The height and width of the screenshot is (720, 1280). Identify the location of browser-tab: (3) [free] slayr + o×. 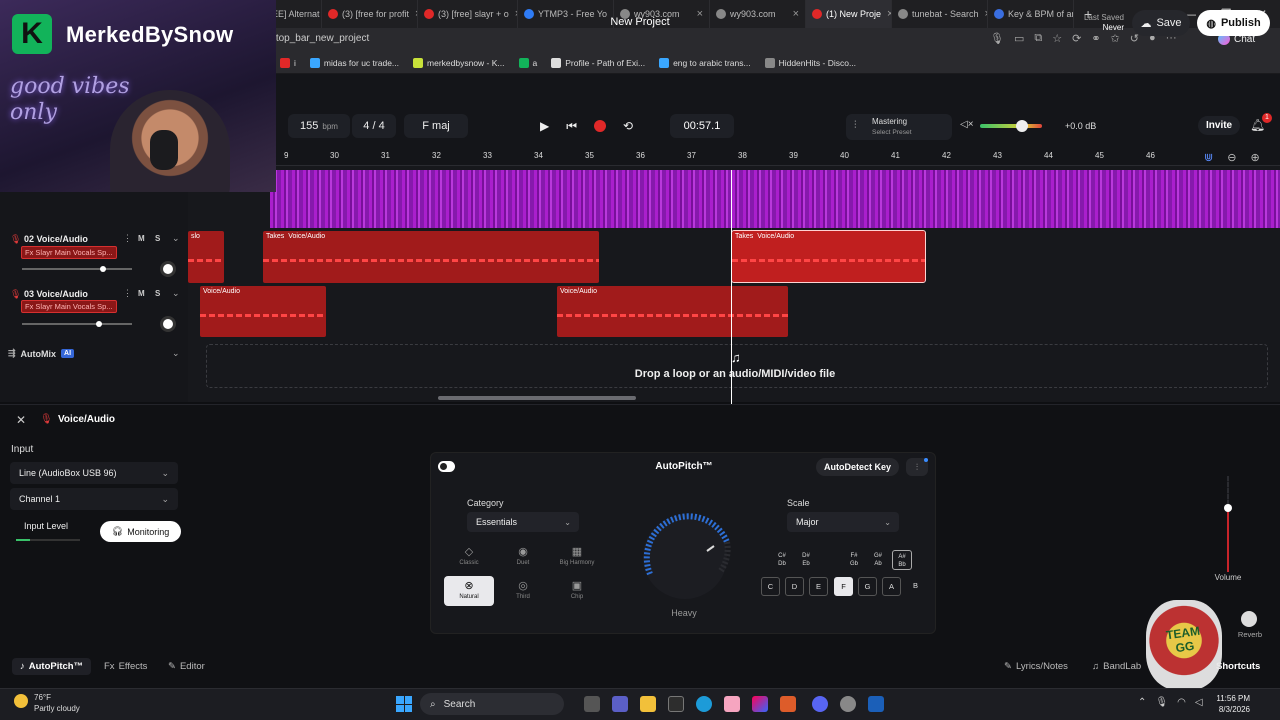
(468, 14).